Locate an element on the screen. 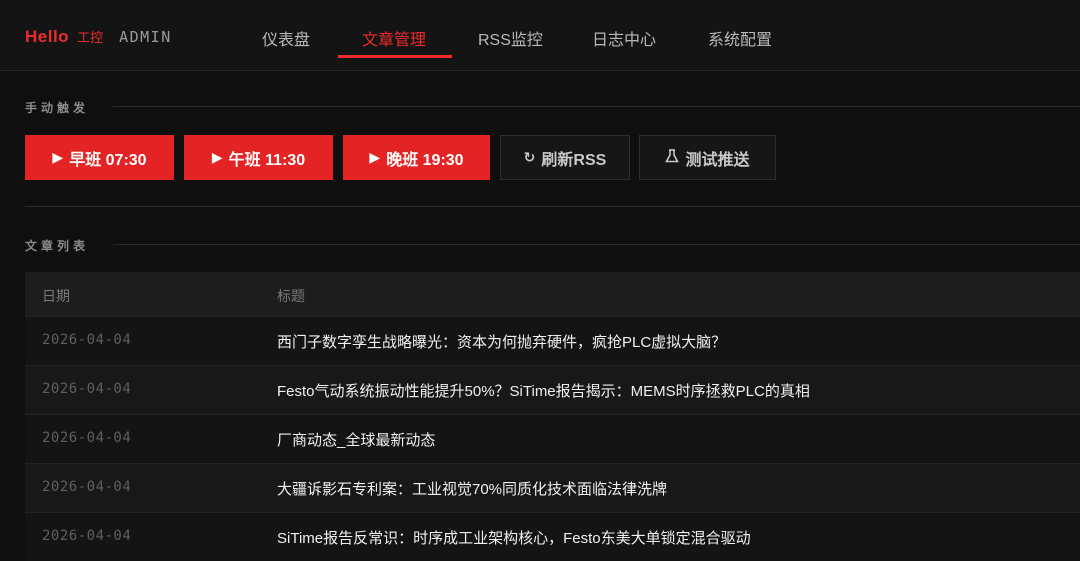 The height and width of the screenshot is (561, 1080). refresh-rss-button: ↻ 刷新RSS is located at coordinates (565, 157).